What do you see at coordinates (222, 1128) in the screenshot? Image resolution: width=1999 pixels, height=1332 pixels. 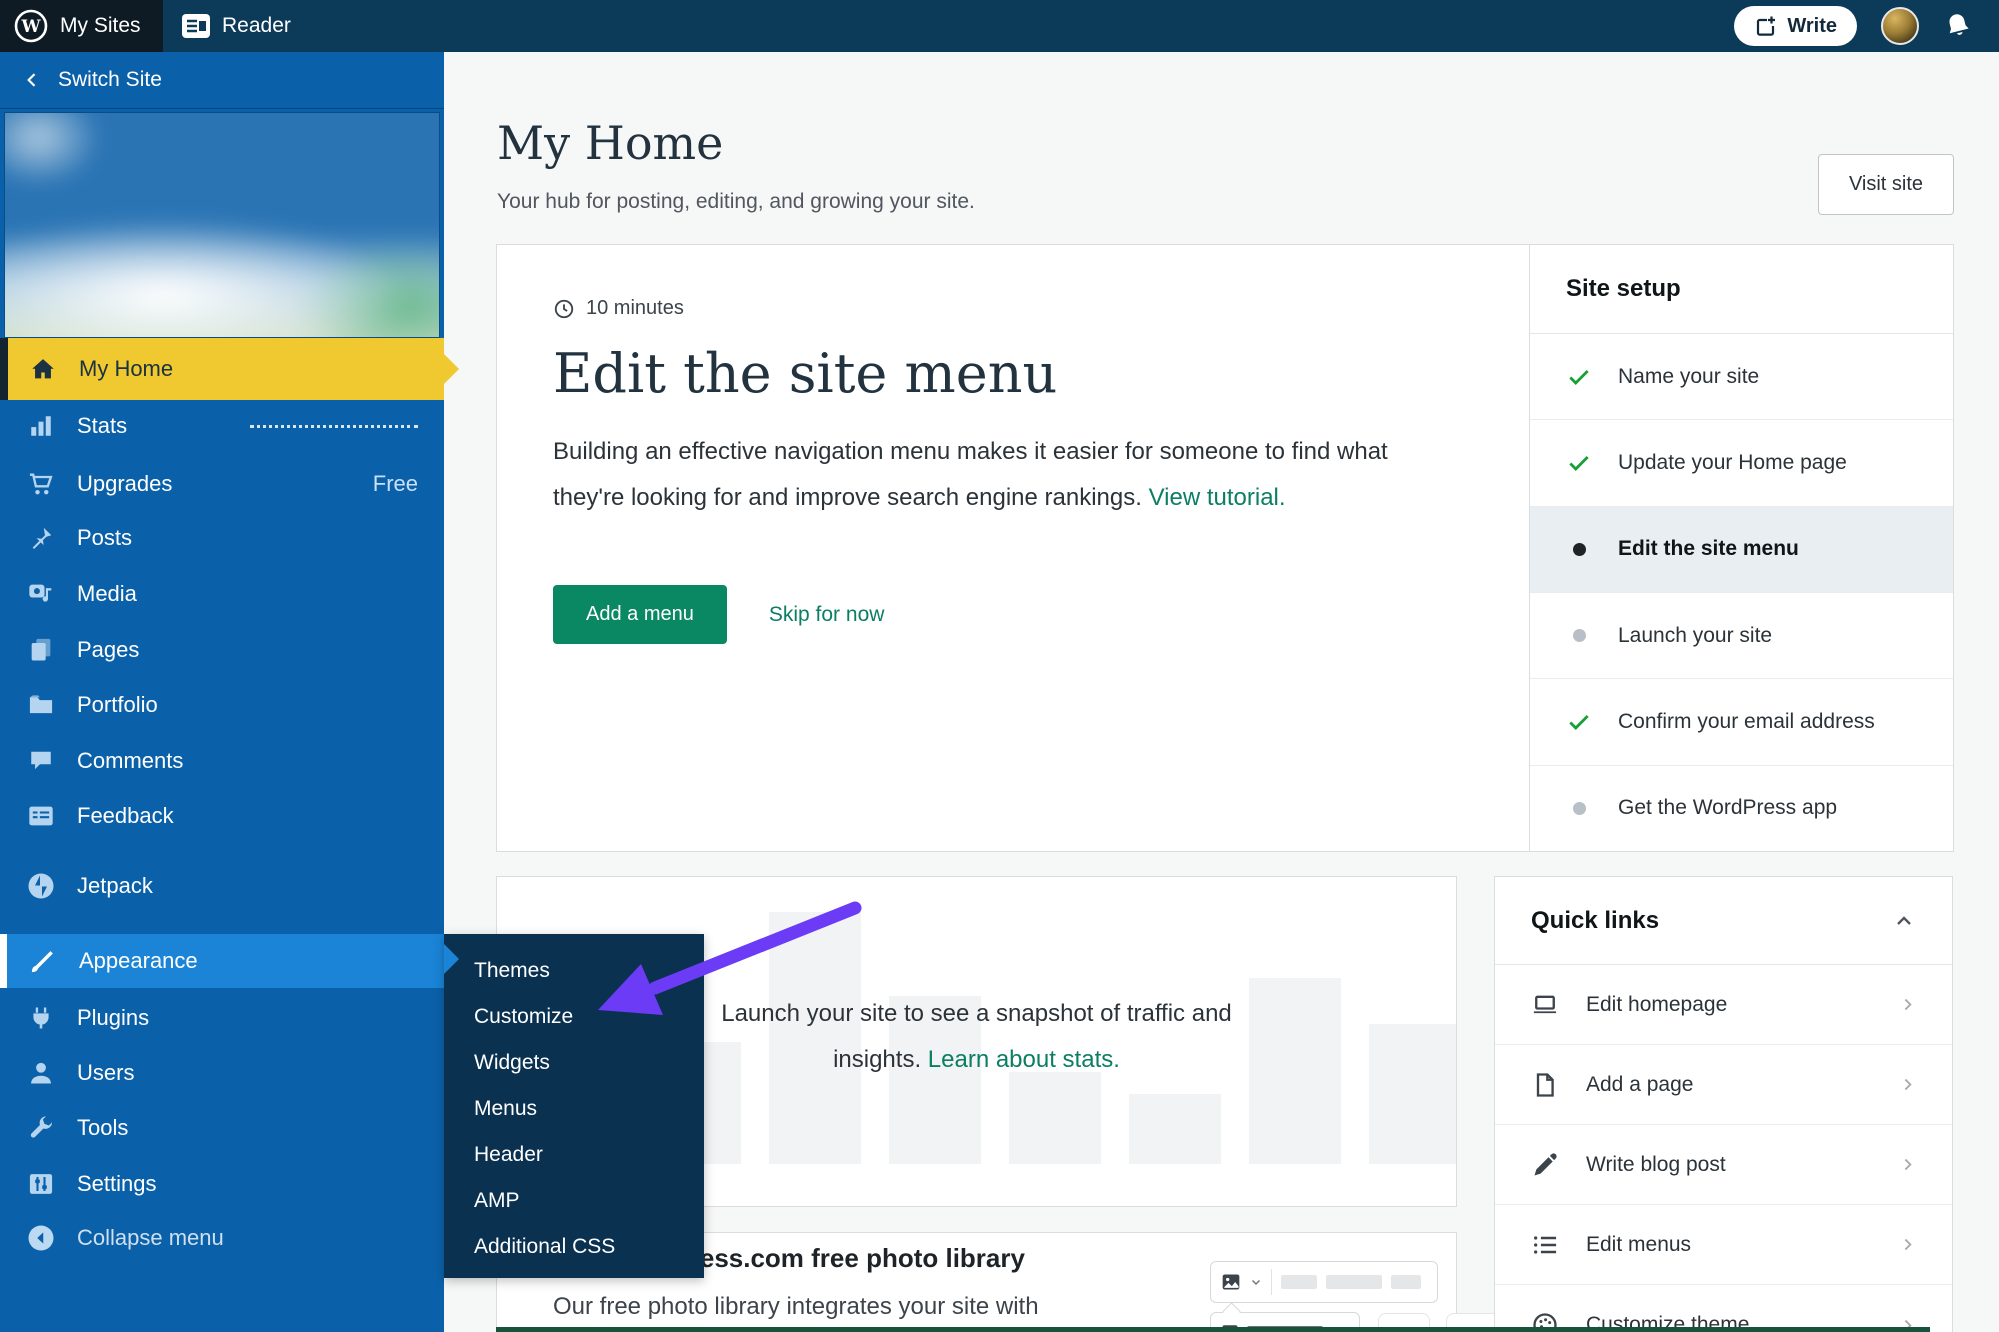 I see `sidebar-item-tools: Tools` at bounding box center [222, 1128].